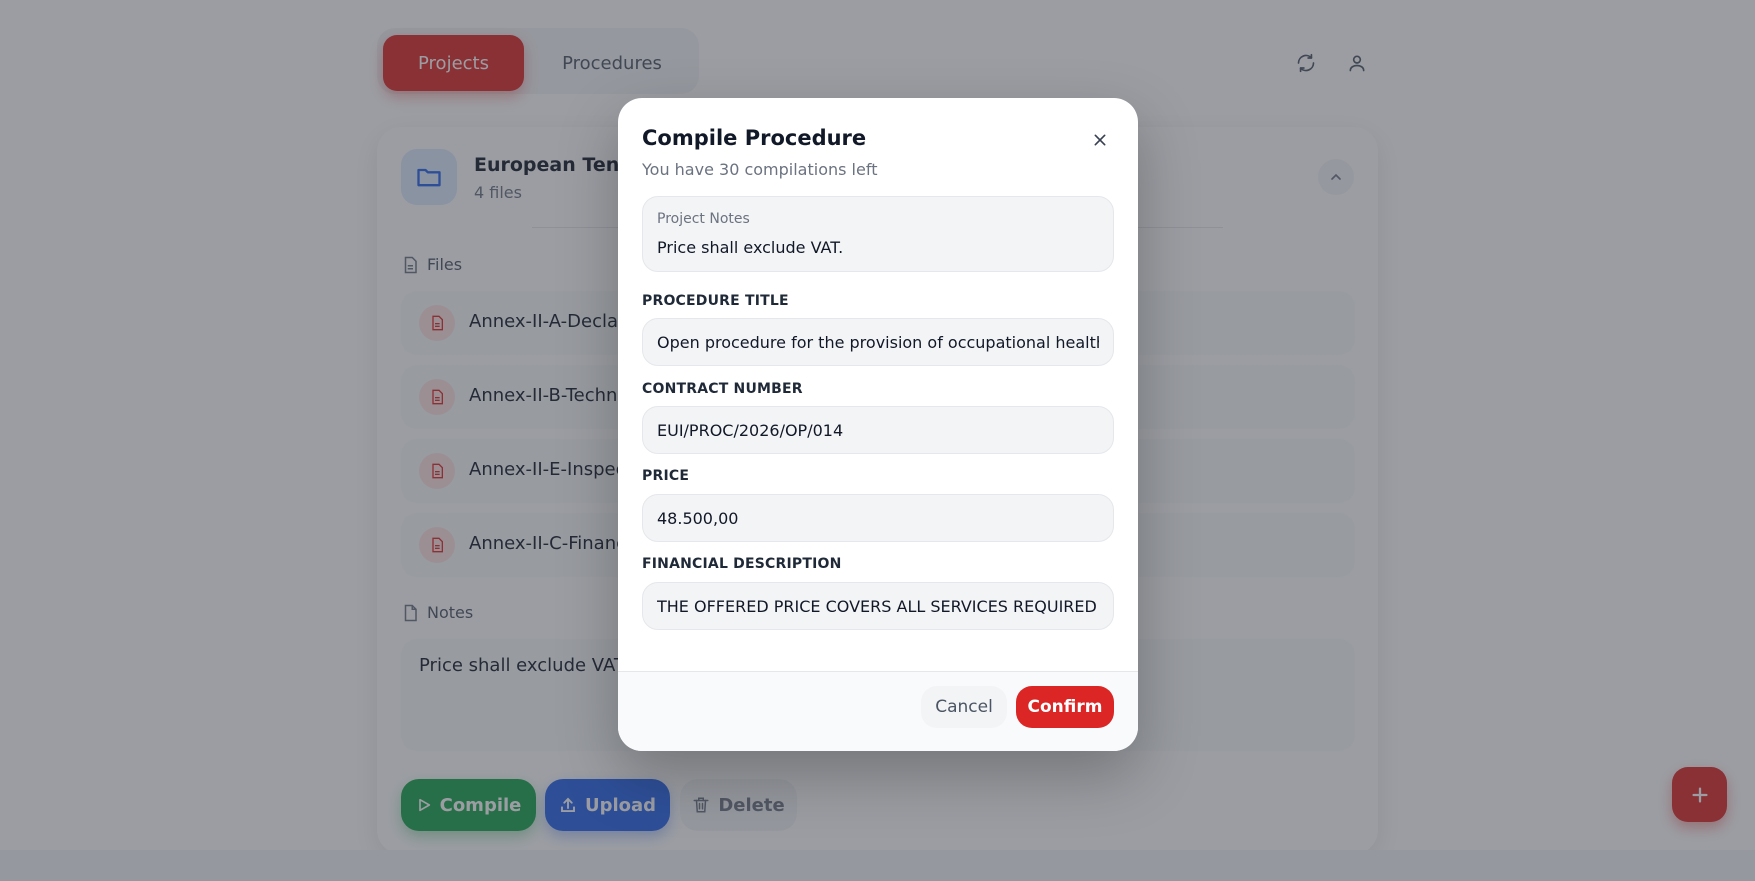 This screenshot has width=1755, height=881. I want to click on cancel-button: Cancel, so click(964, 707).